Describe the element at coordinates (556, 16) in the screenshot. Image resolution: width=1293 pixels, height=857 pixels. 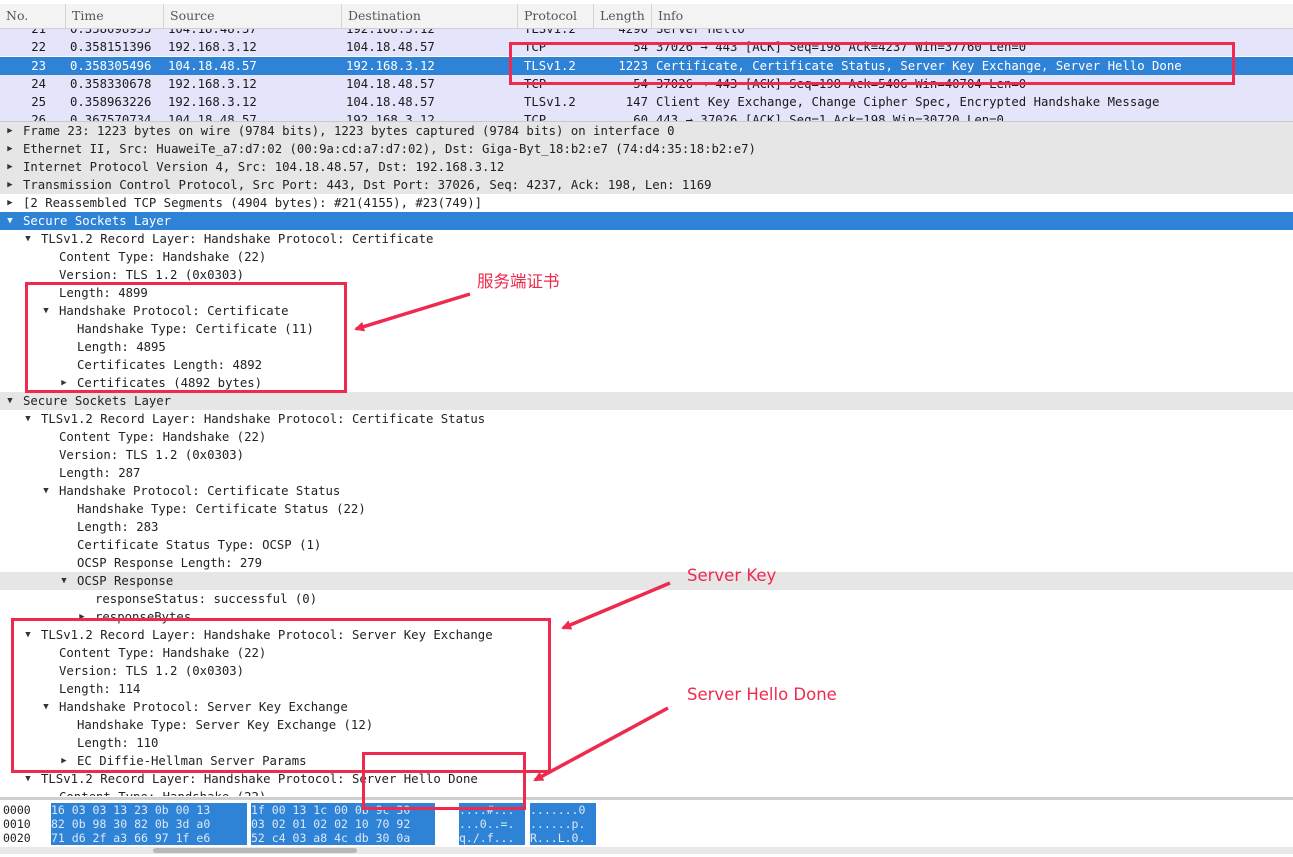
I see `column-header-protocol: Protocol` at that location.